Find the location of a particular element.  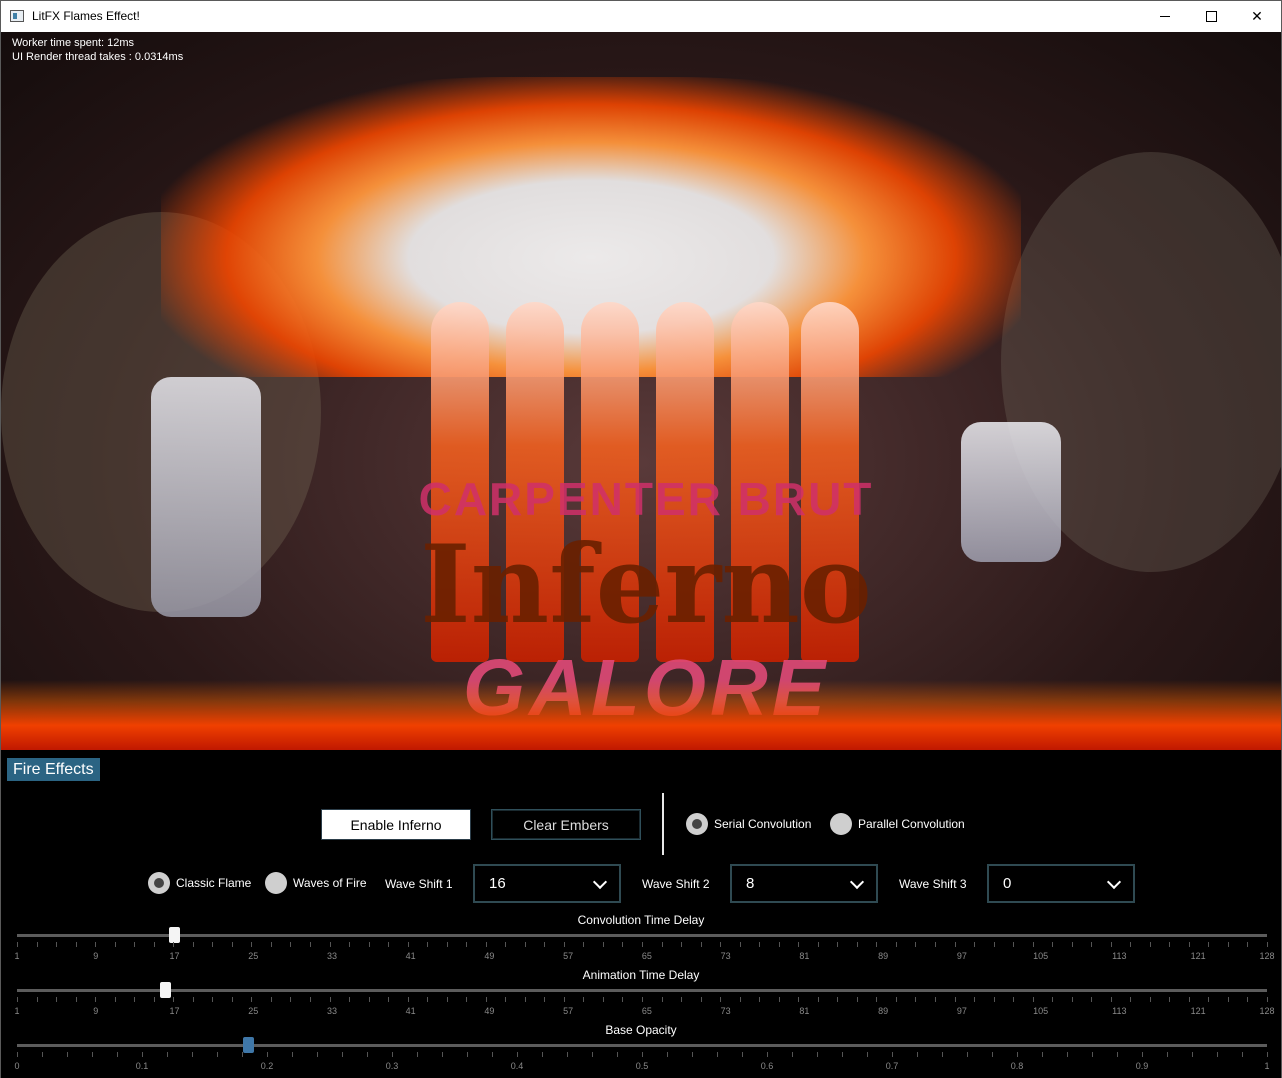

wave-shift-2-select: 8 is located at coordinates (804, 883).